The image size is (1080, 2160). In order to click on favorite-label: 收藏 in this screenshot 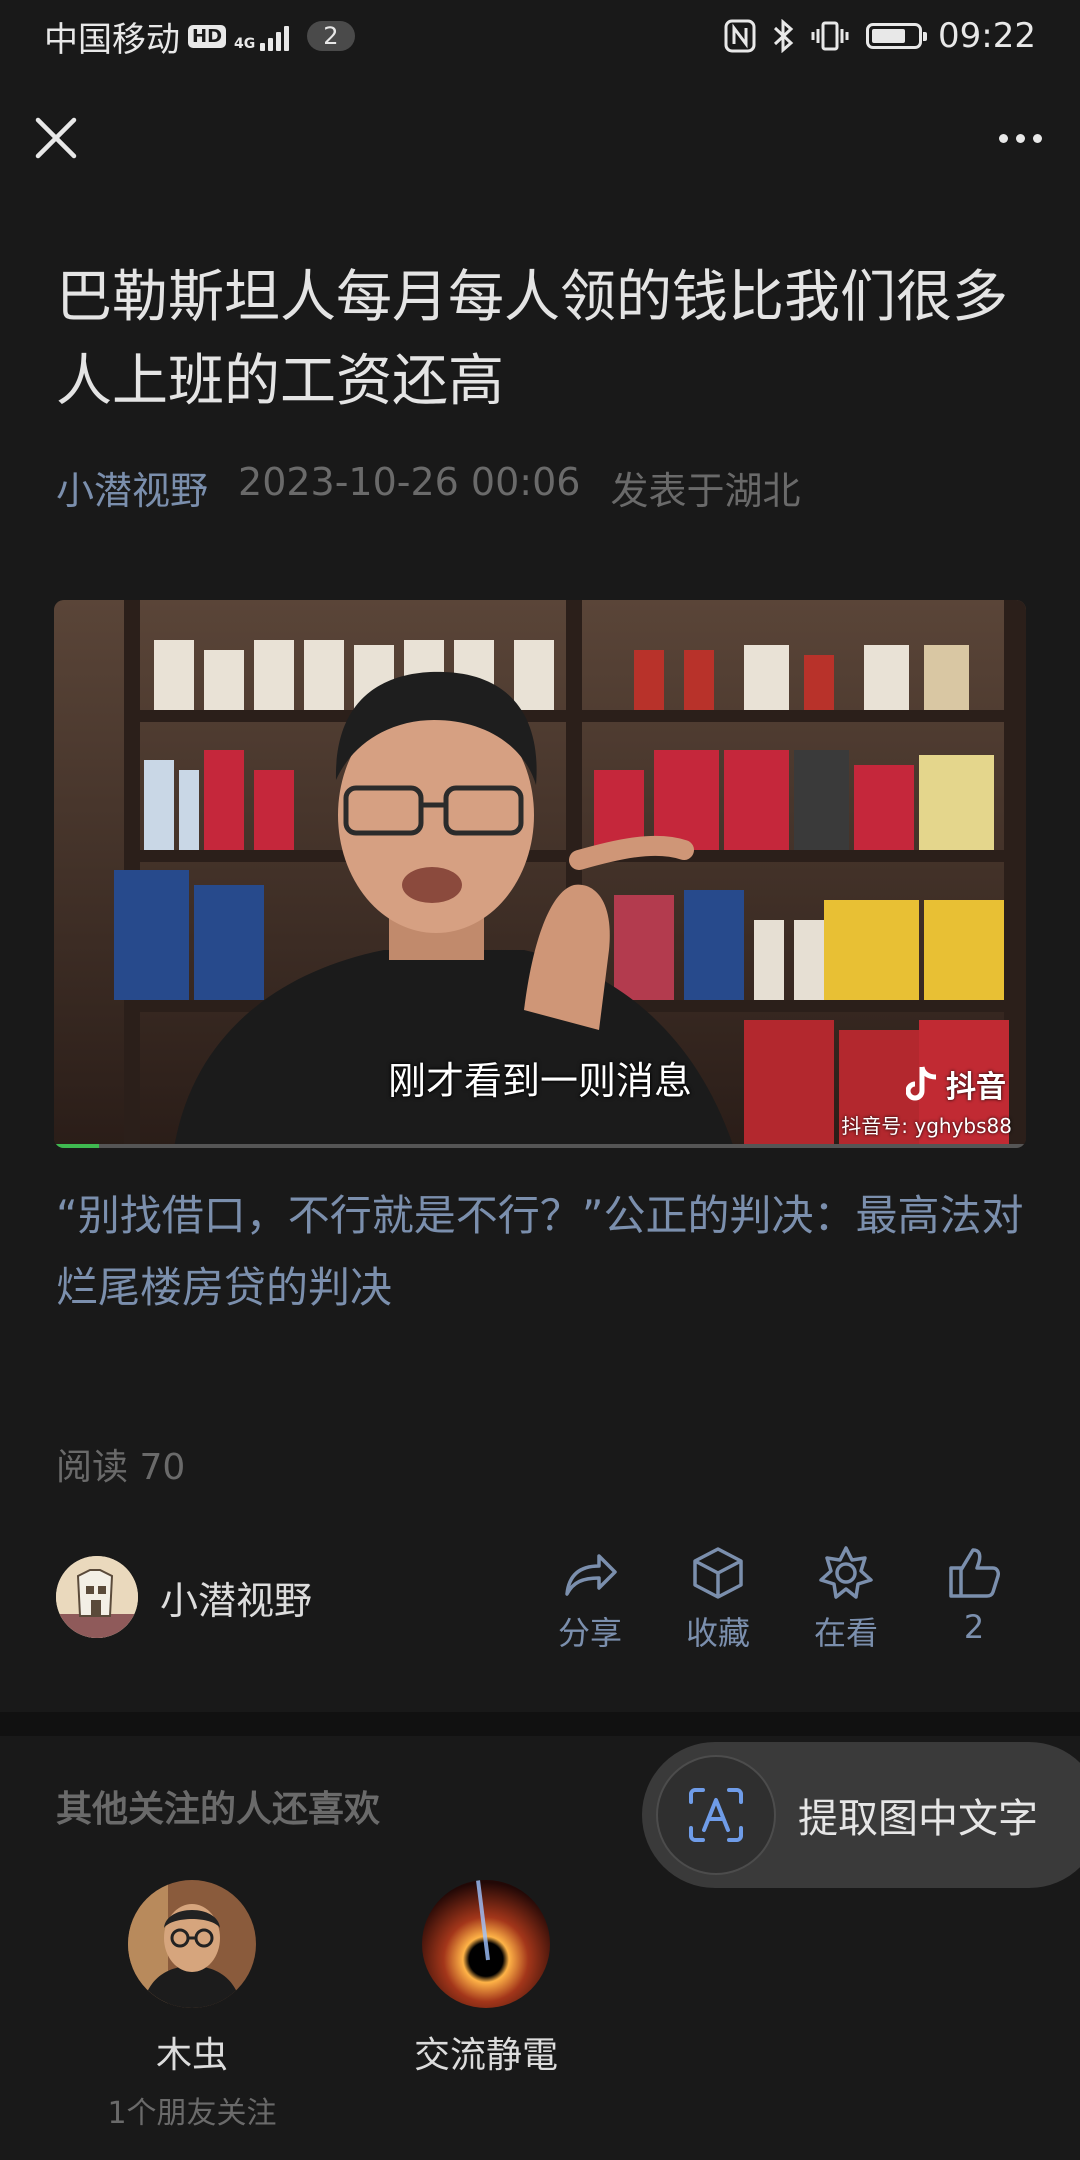, I will do `click(717, 1633)`.